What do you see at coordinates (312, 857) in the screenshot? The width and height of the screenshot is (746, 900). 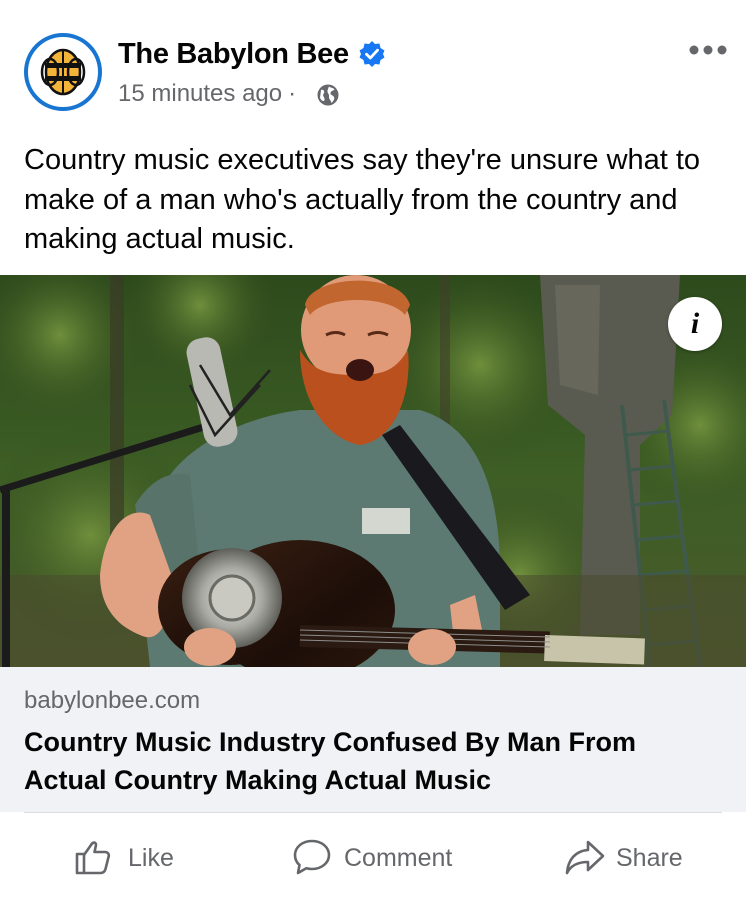 I see `comment-icon` at bounding box center [312, 857].